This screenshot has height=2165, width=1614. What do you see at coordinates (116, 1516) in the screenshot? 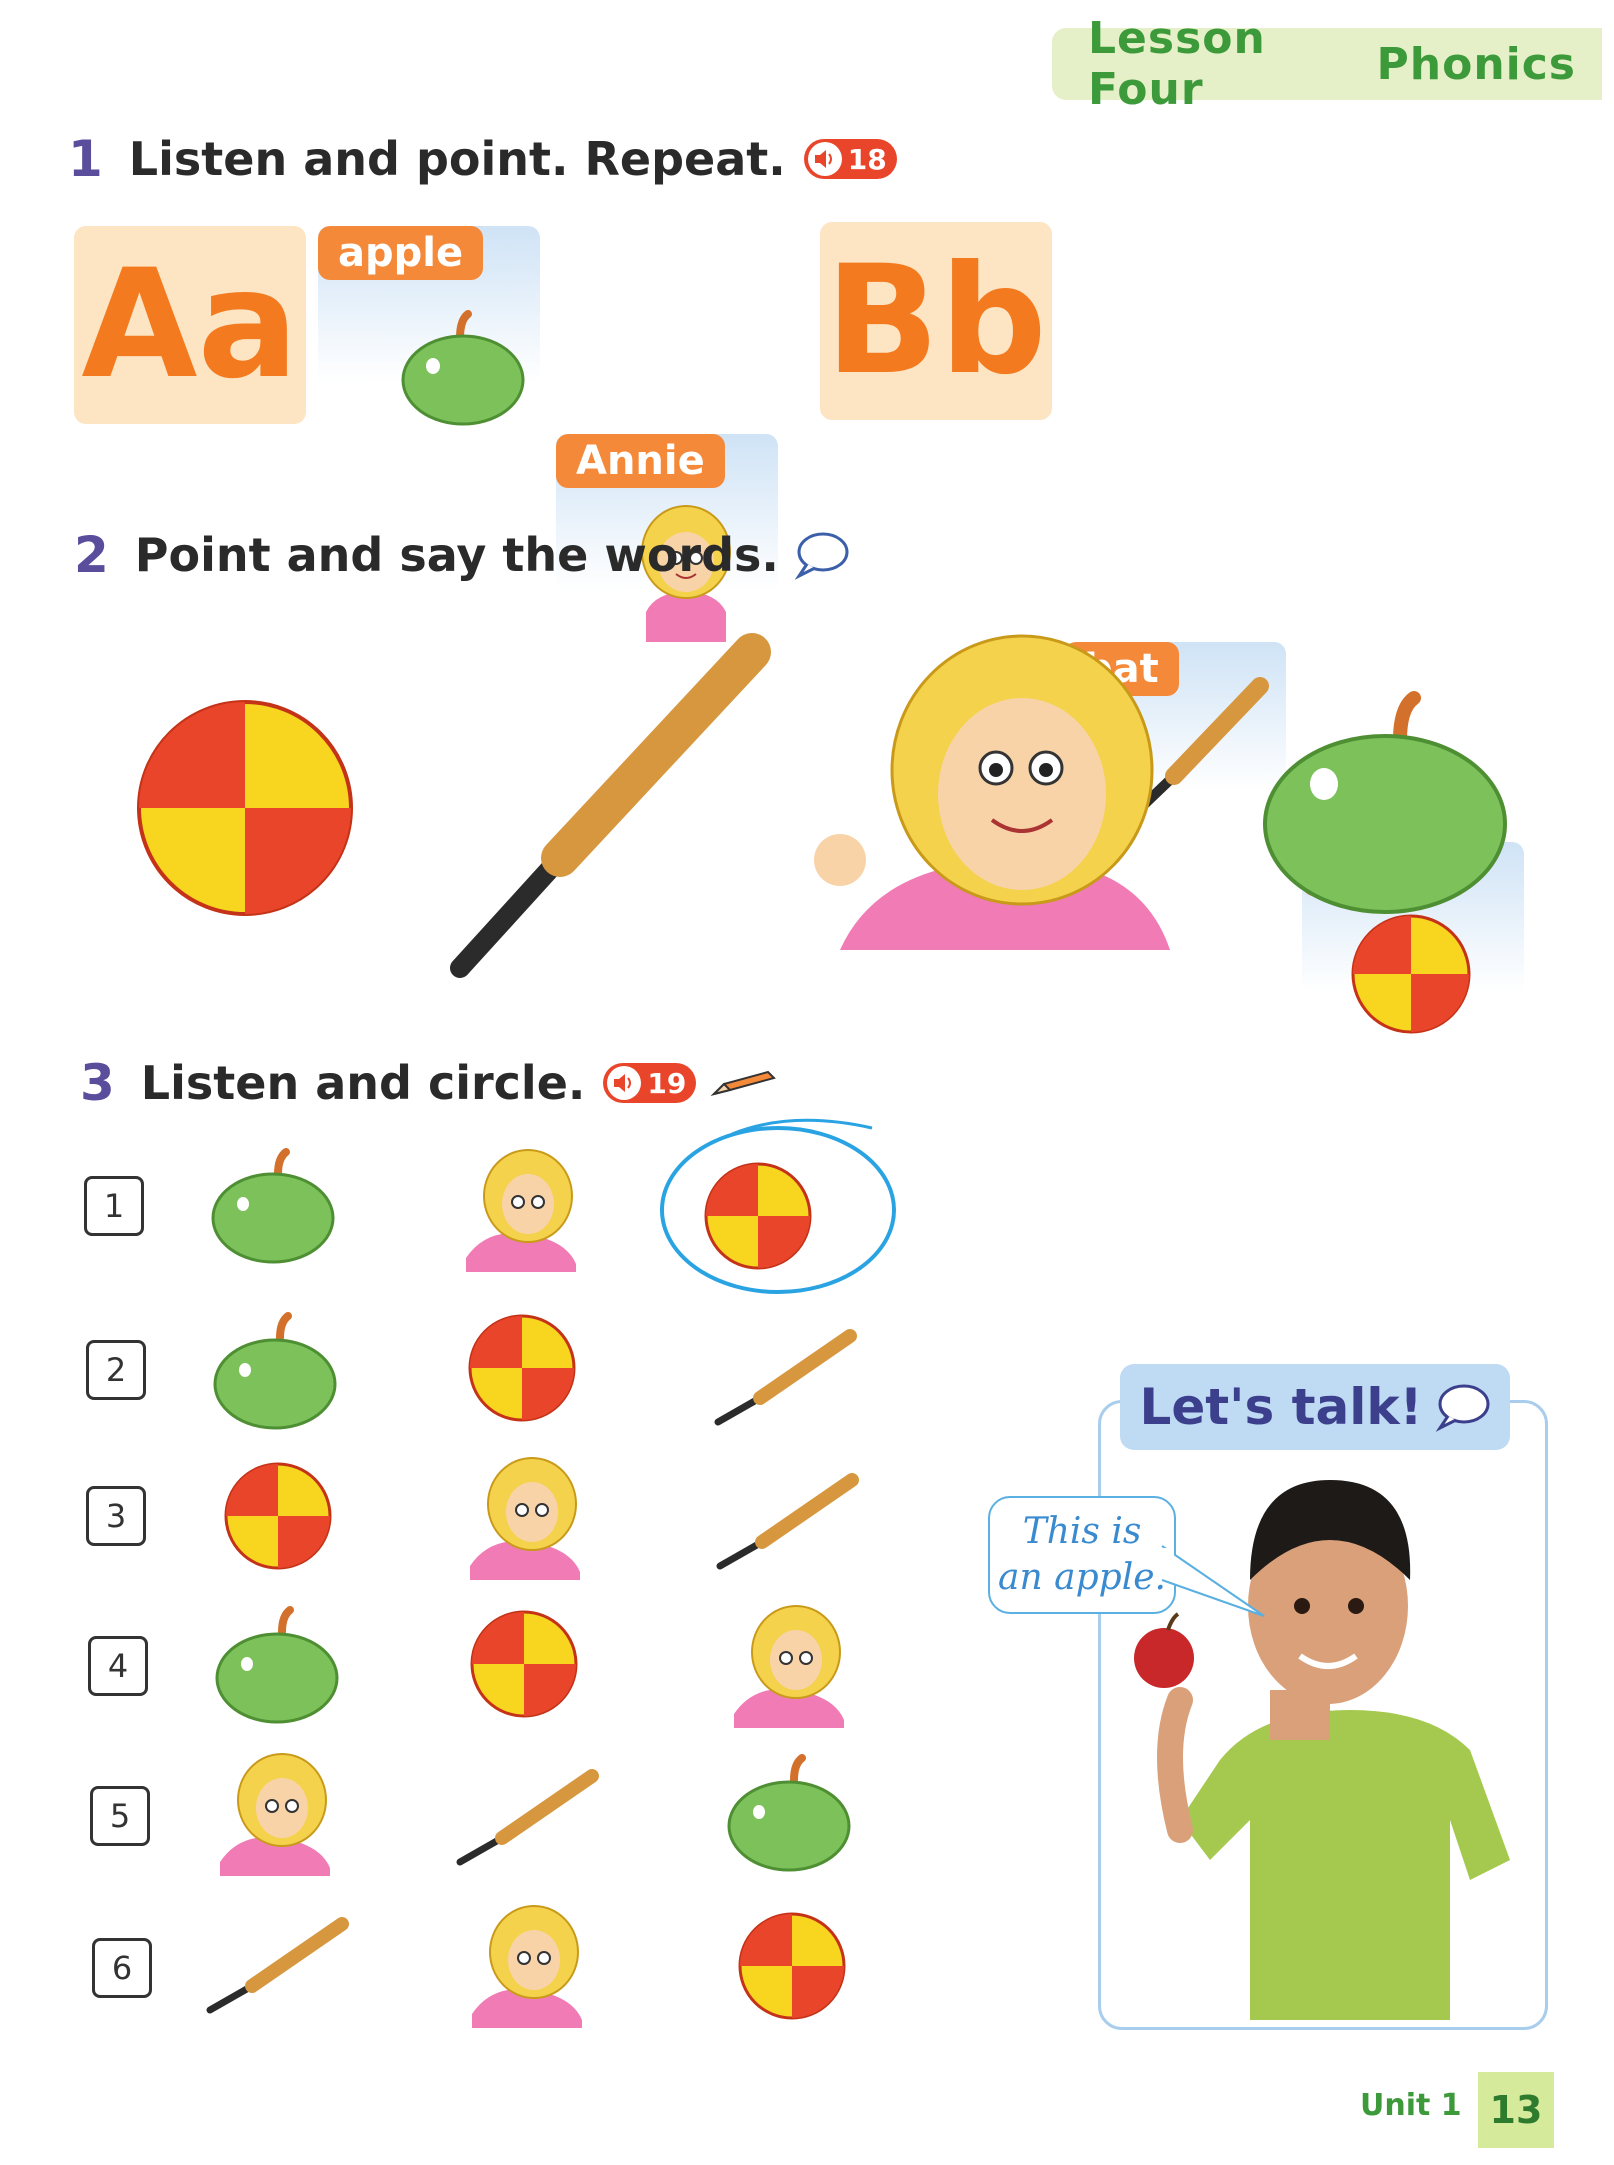
I see `row-number-3: 3` at bounding box center [116, 1516].